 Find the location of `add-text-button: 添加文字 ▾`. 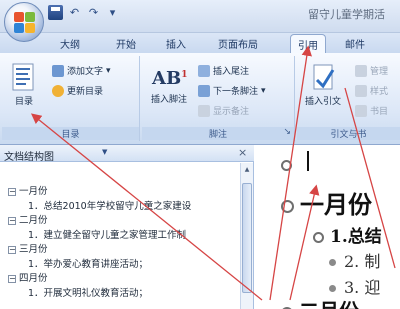

add-text-button: 添加文字 ▾ is located at coordinates (81, 70).